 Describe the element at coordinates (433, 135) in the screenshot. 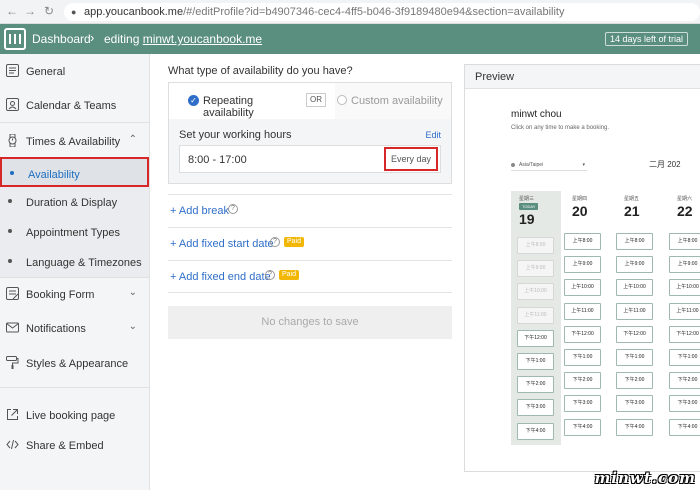

I see `edit-hours-link: Edit` at that location.